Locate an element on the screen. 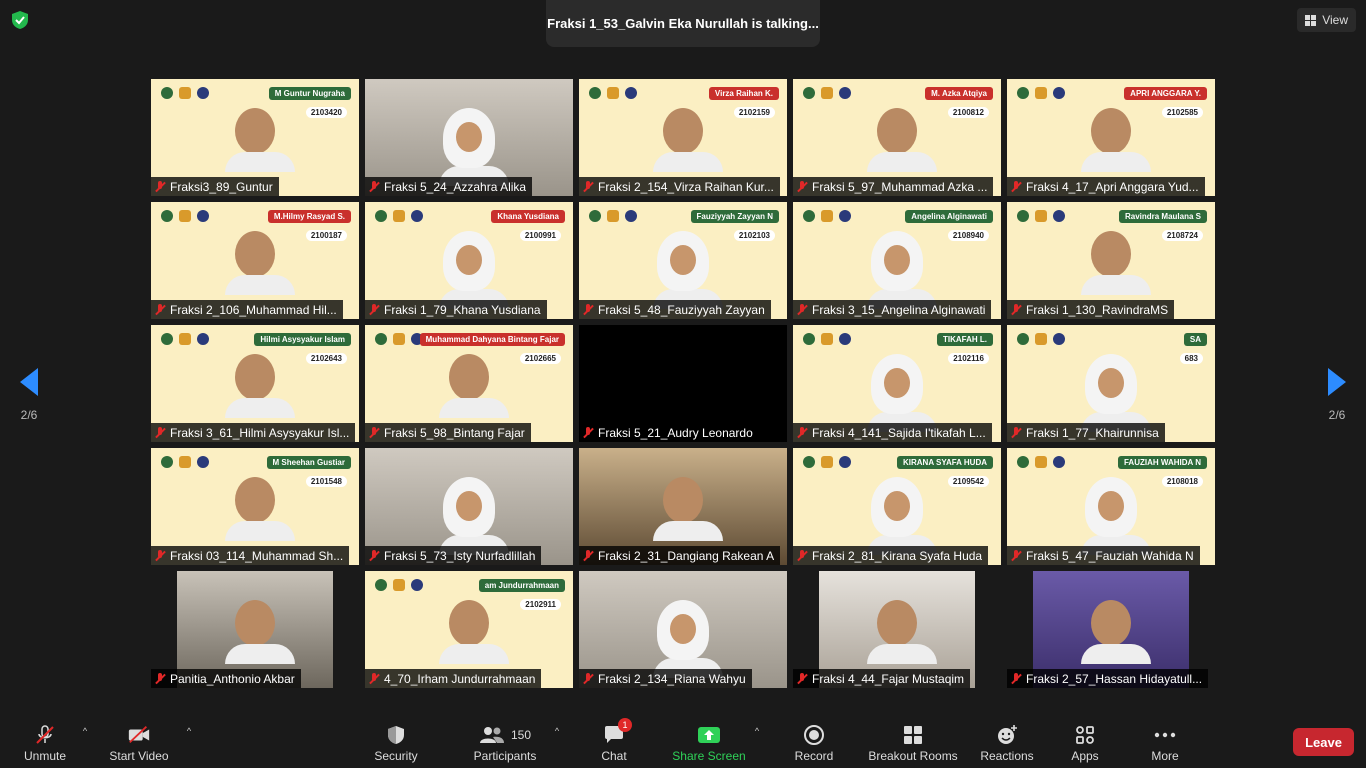  virtual-background-id-number: 2100187 is located at coordinates (326, 235).